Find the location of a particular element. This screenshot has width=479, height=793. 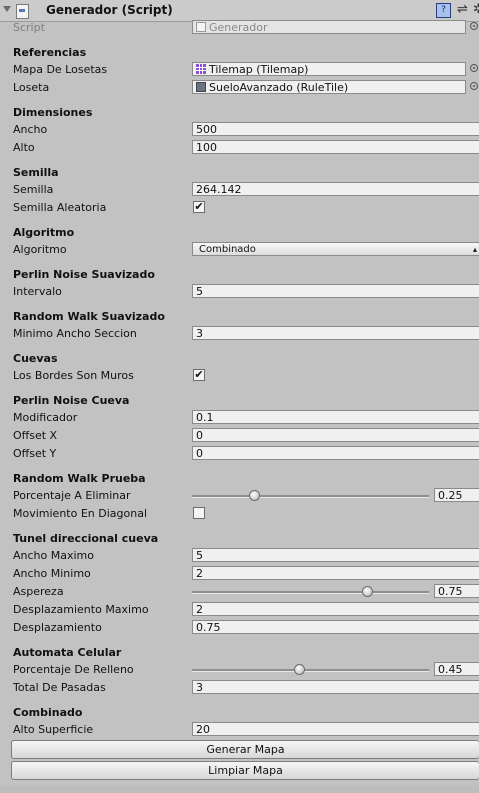

section-referencias: Referencias is located at coordinates (50, 52).